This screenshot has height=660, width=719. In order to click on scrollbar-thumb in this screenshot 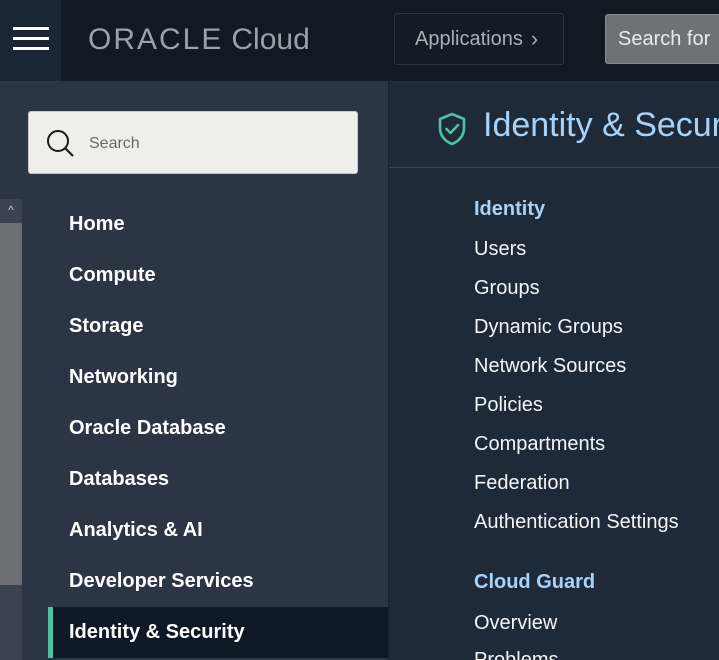, I will do `click(11, 404)`.